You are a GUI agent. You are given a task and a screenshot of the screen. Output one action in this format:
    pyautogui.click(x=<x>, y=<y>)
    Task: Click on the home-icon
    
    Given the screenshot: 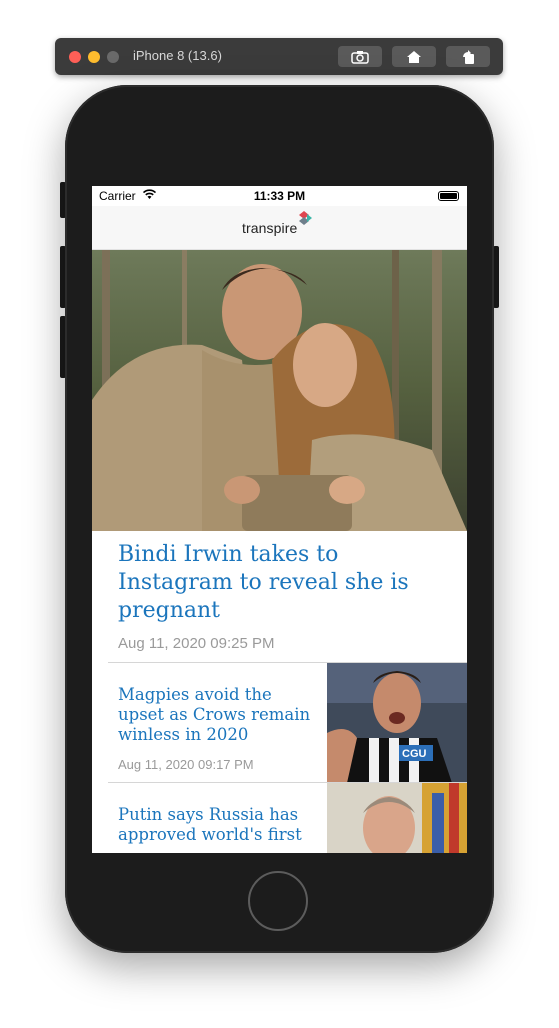 What is the action you would take?
    pyautogui.click(x=414, y=56)
    